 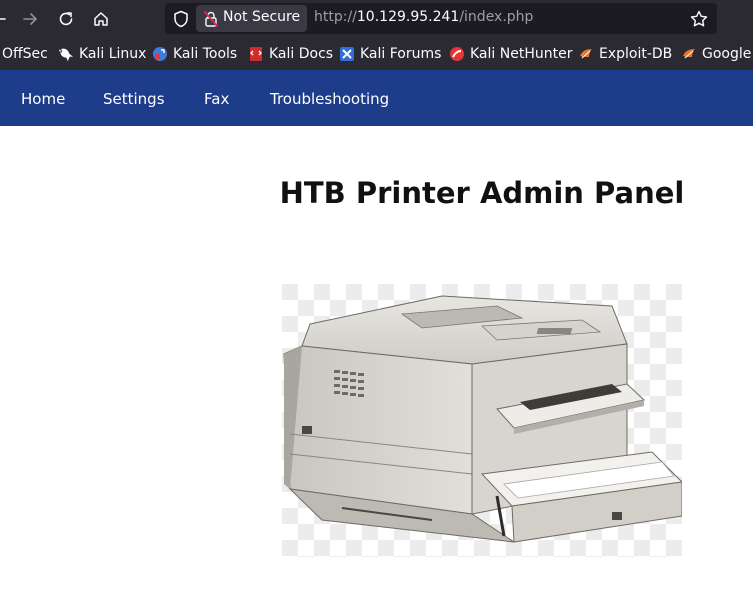 What do you see at coordinates (6, 19) in the screenshot?
I see `back-arrow-icon` at bounding box center [6, 19].